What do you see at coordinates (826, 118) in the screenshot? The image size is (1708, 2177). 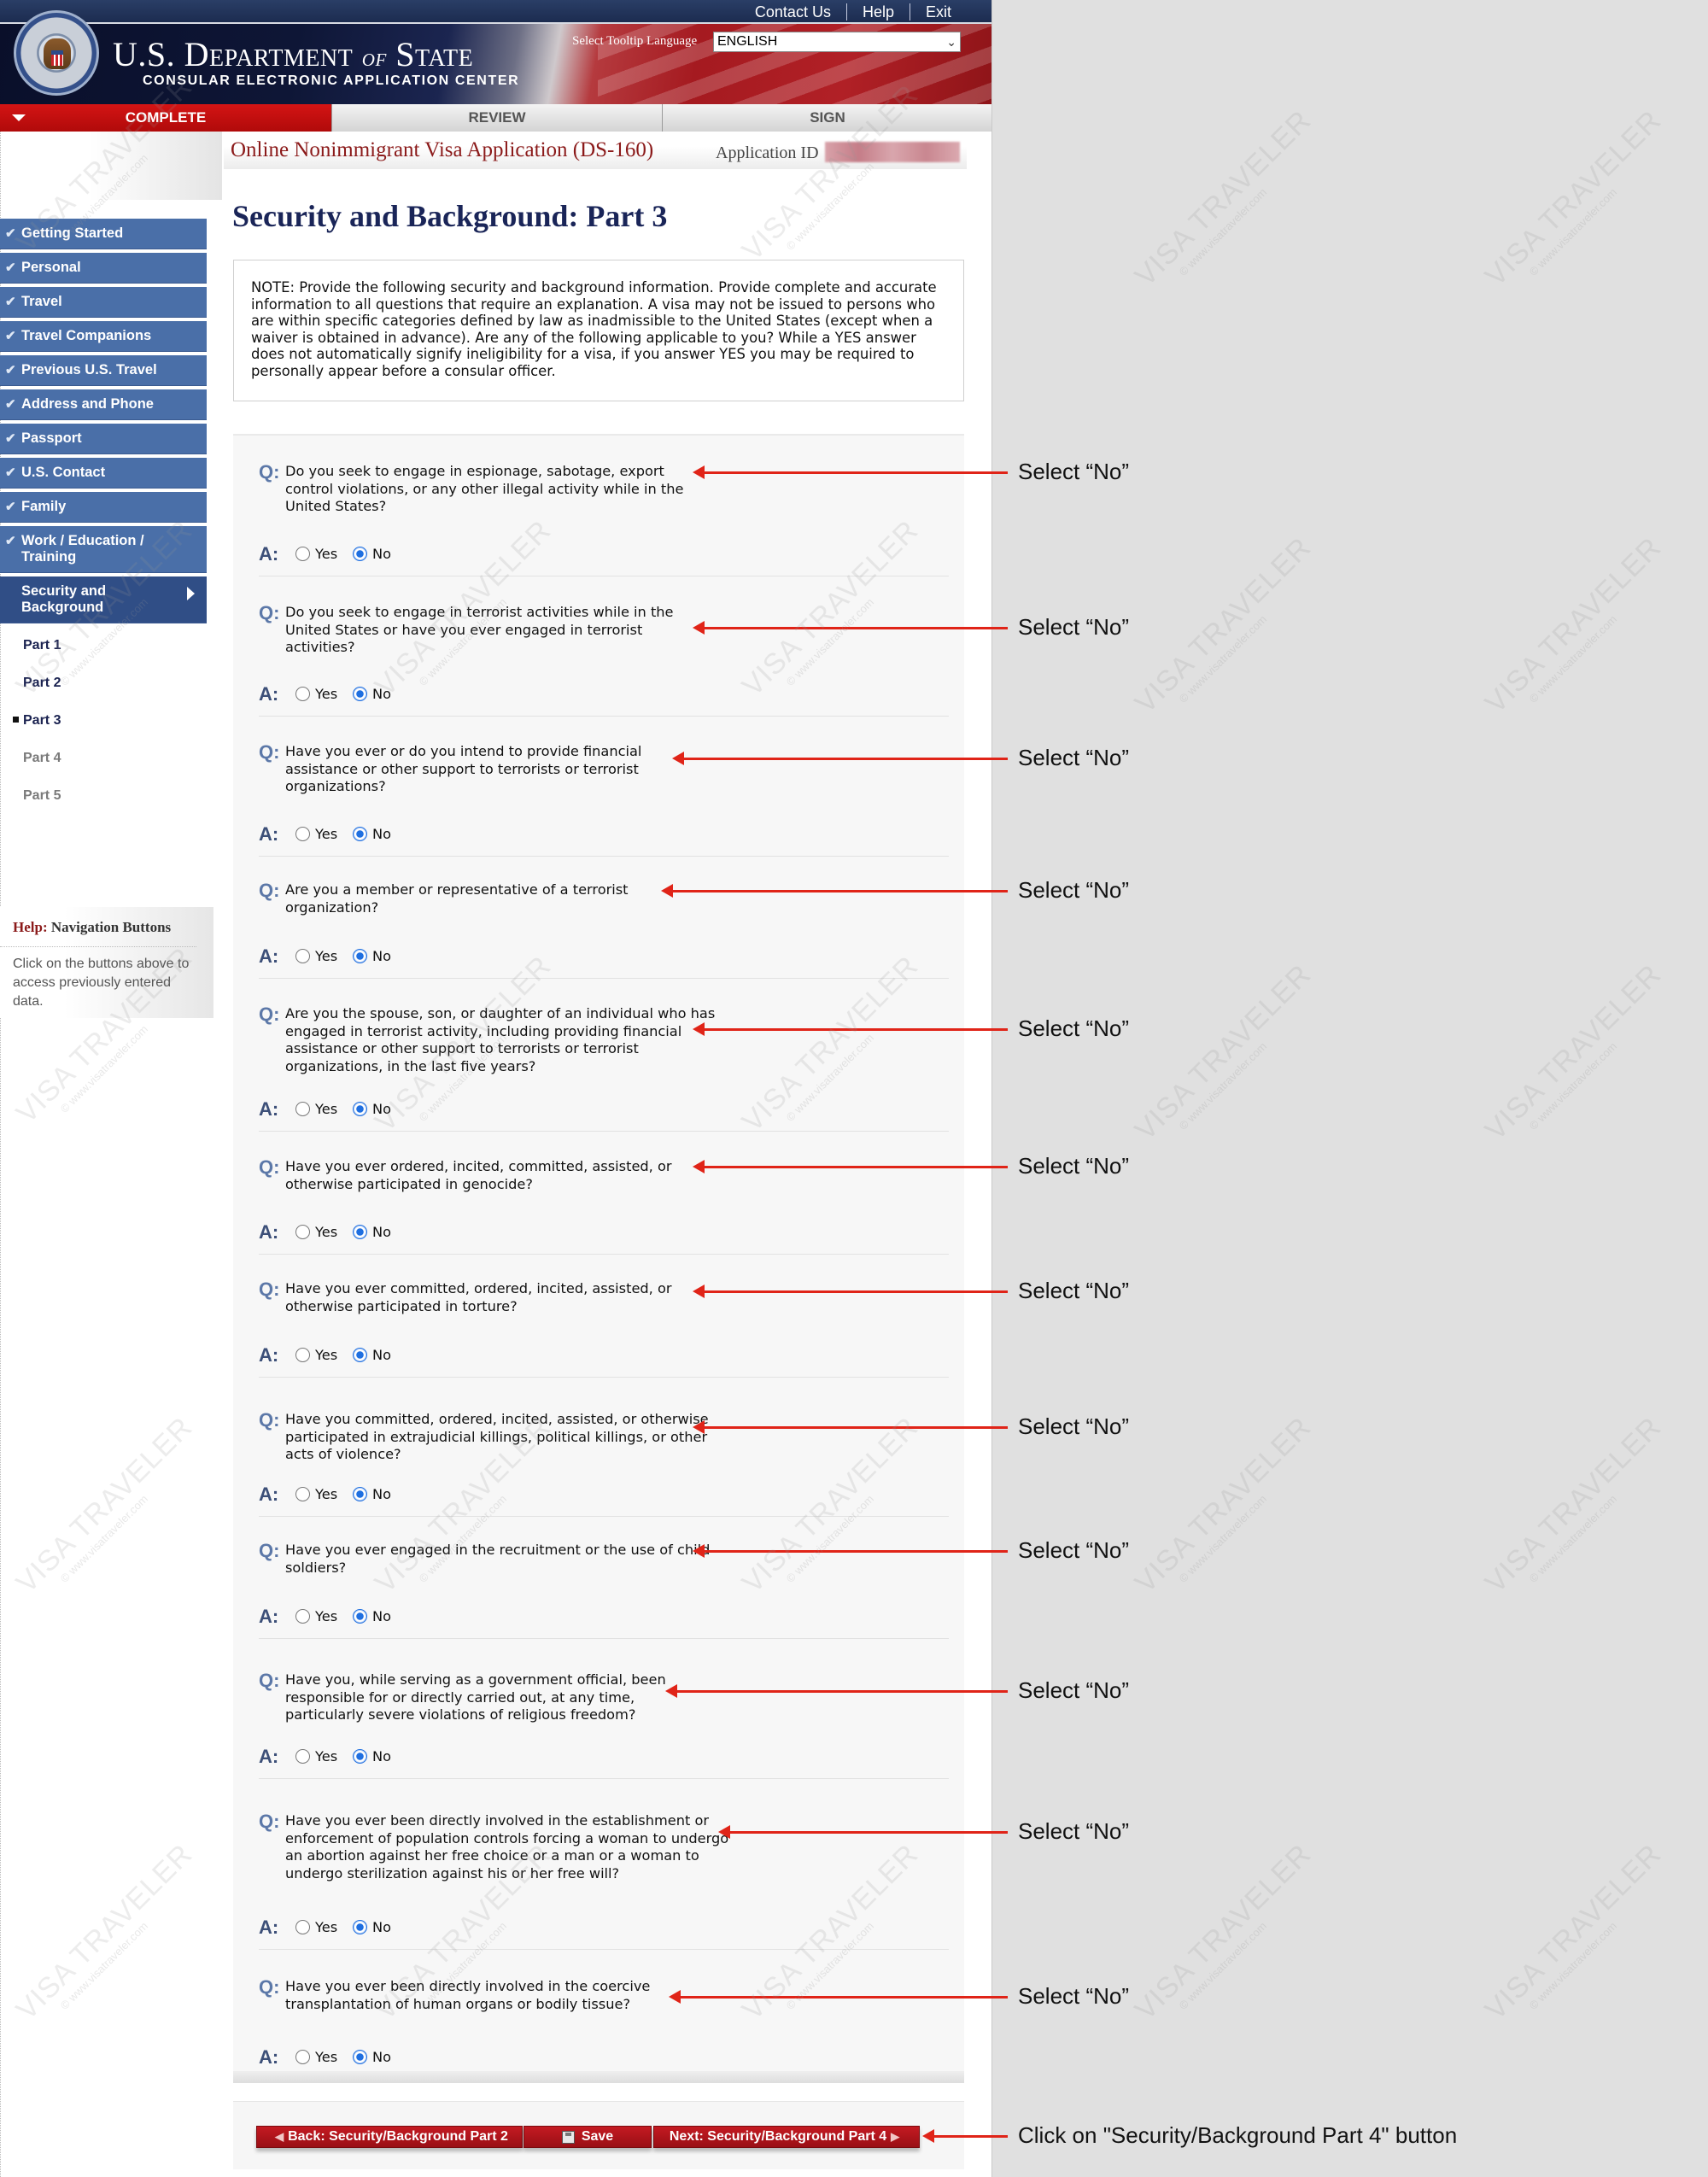 I see `tab-sign: SIGN` at bounding box center [826, 118].